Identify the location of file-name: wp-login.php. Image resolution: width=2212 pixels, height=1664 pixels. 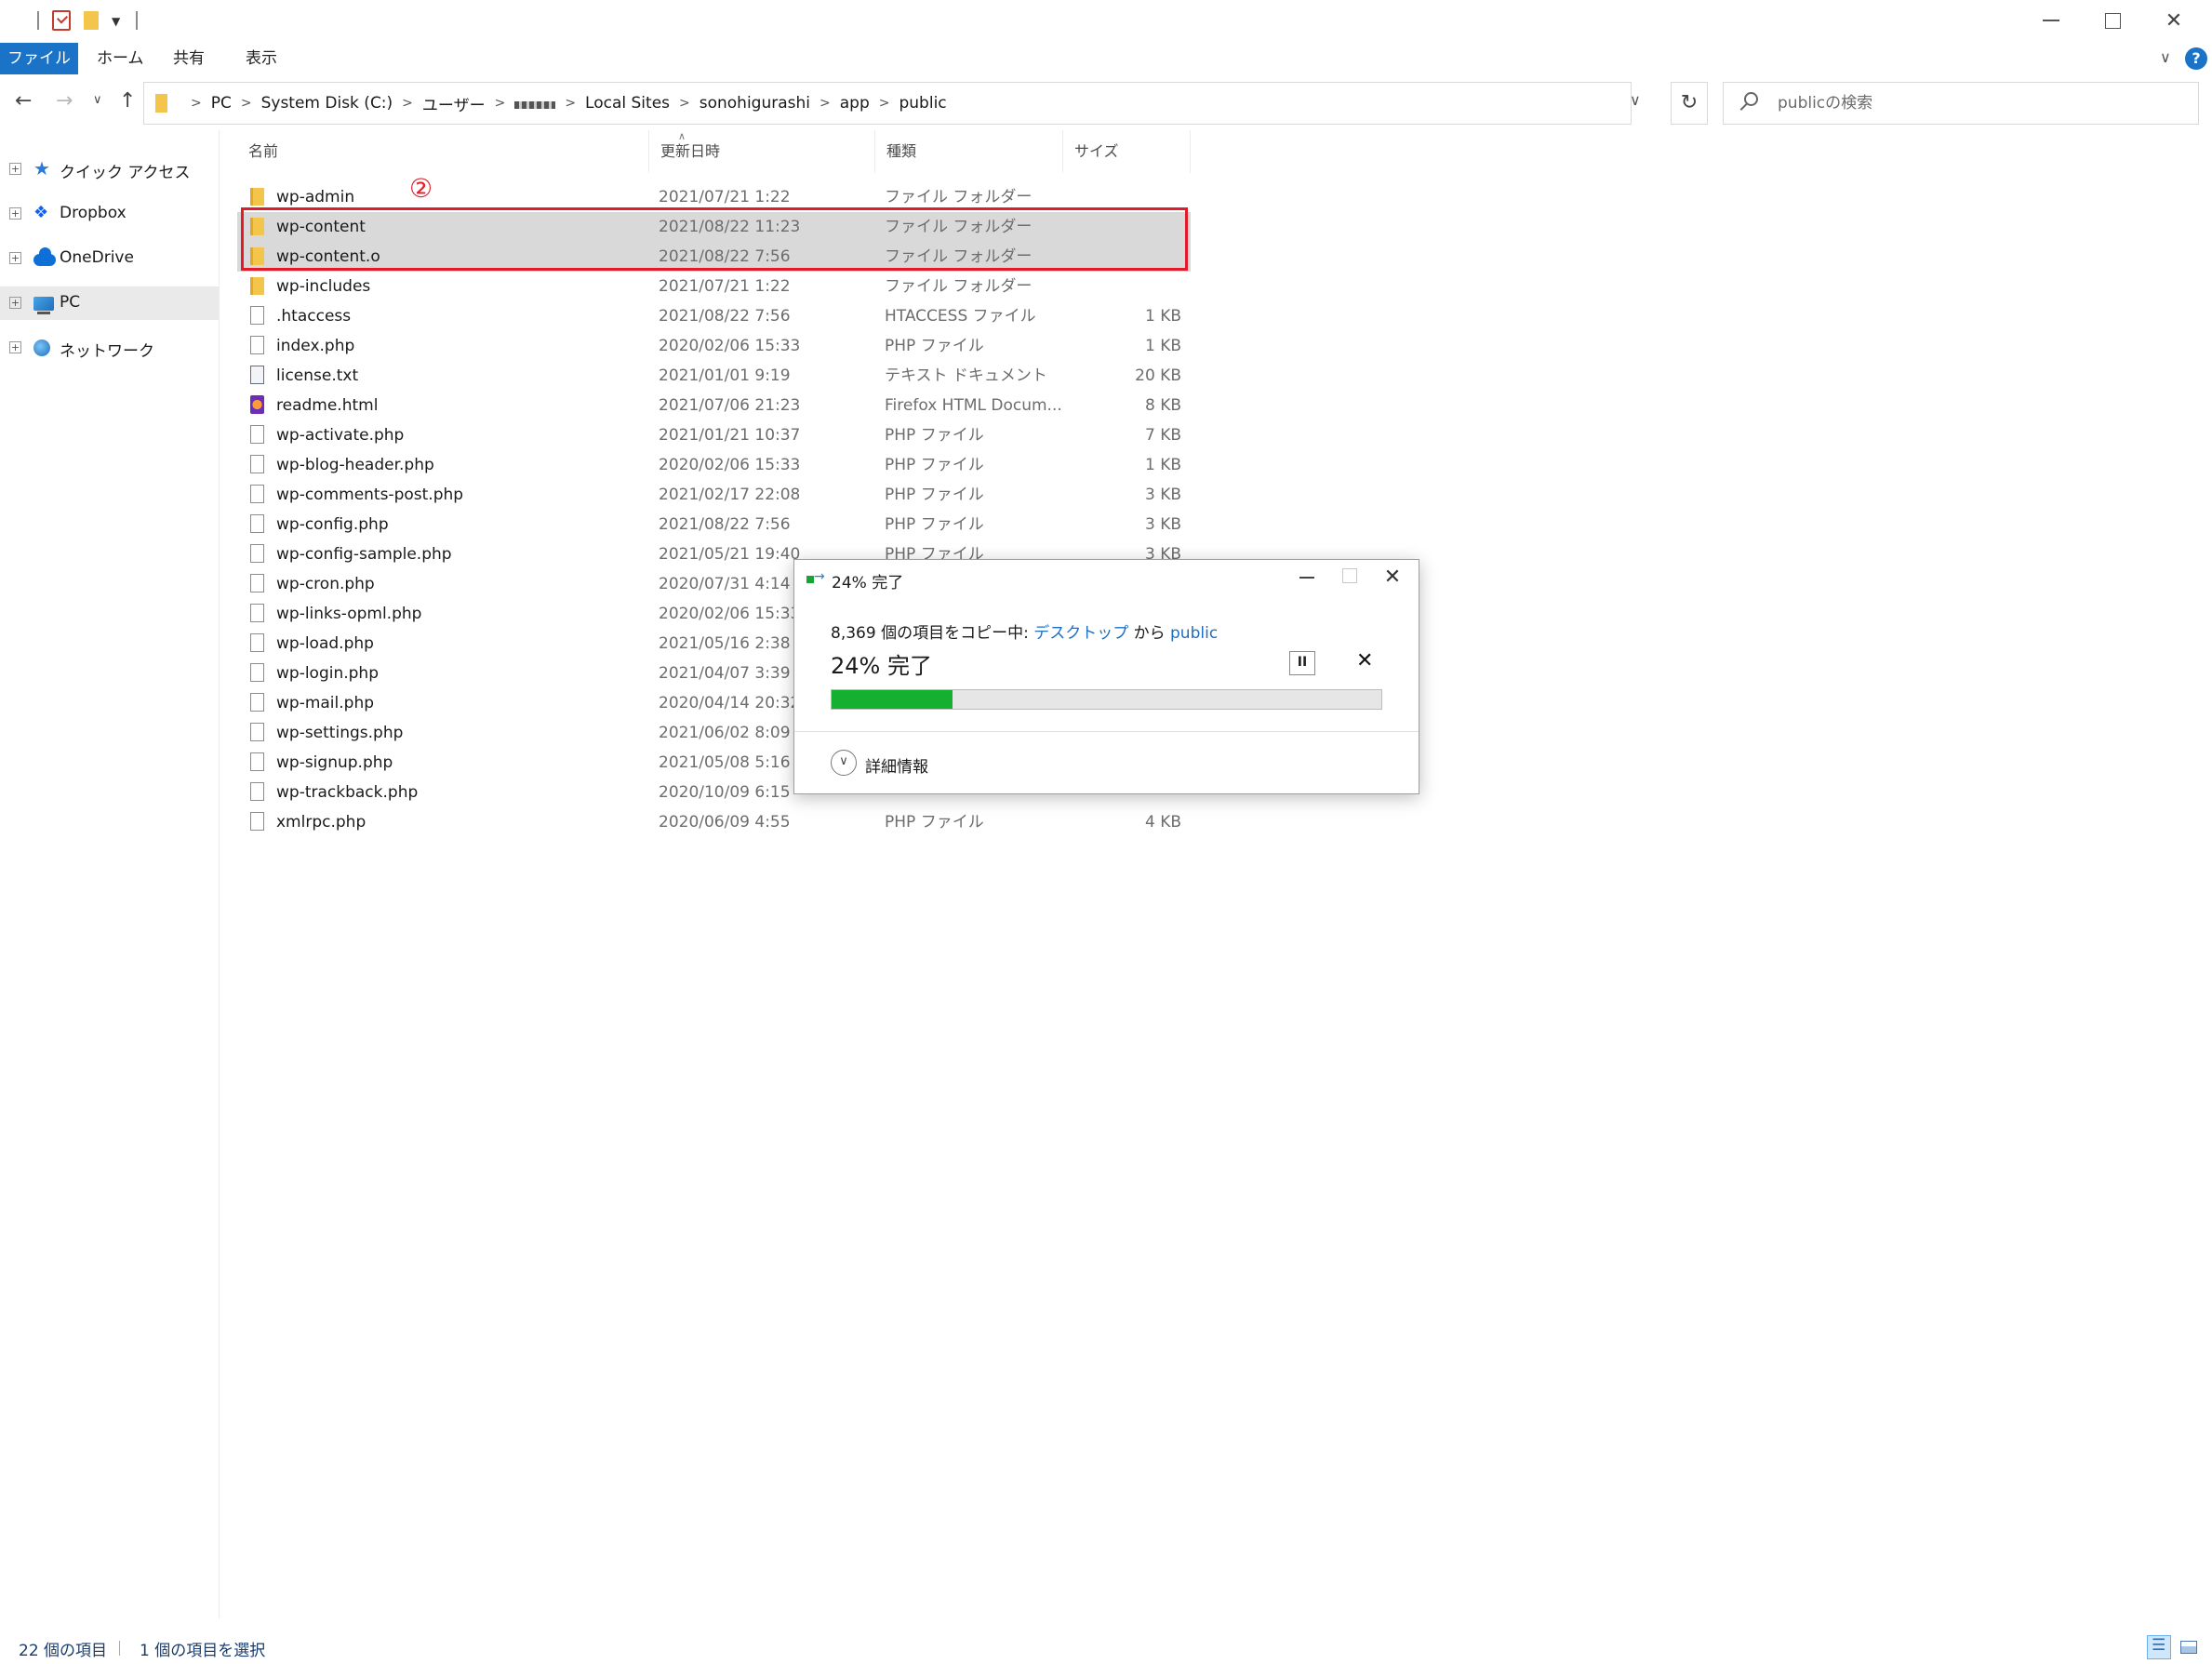
(328, 673).